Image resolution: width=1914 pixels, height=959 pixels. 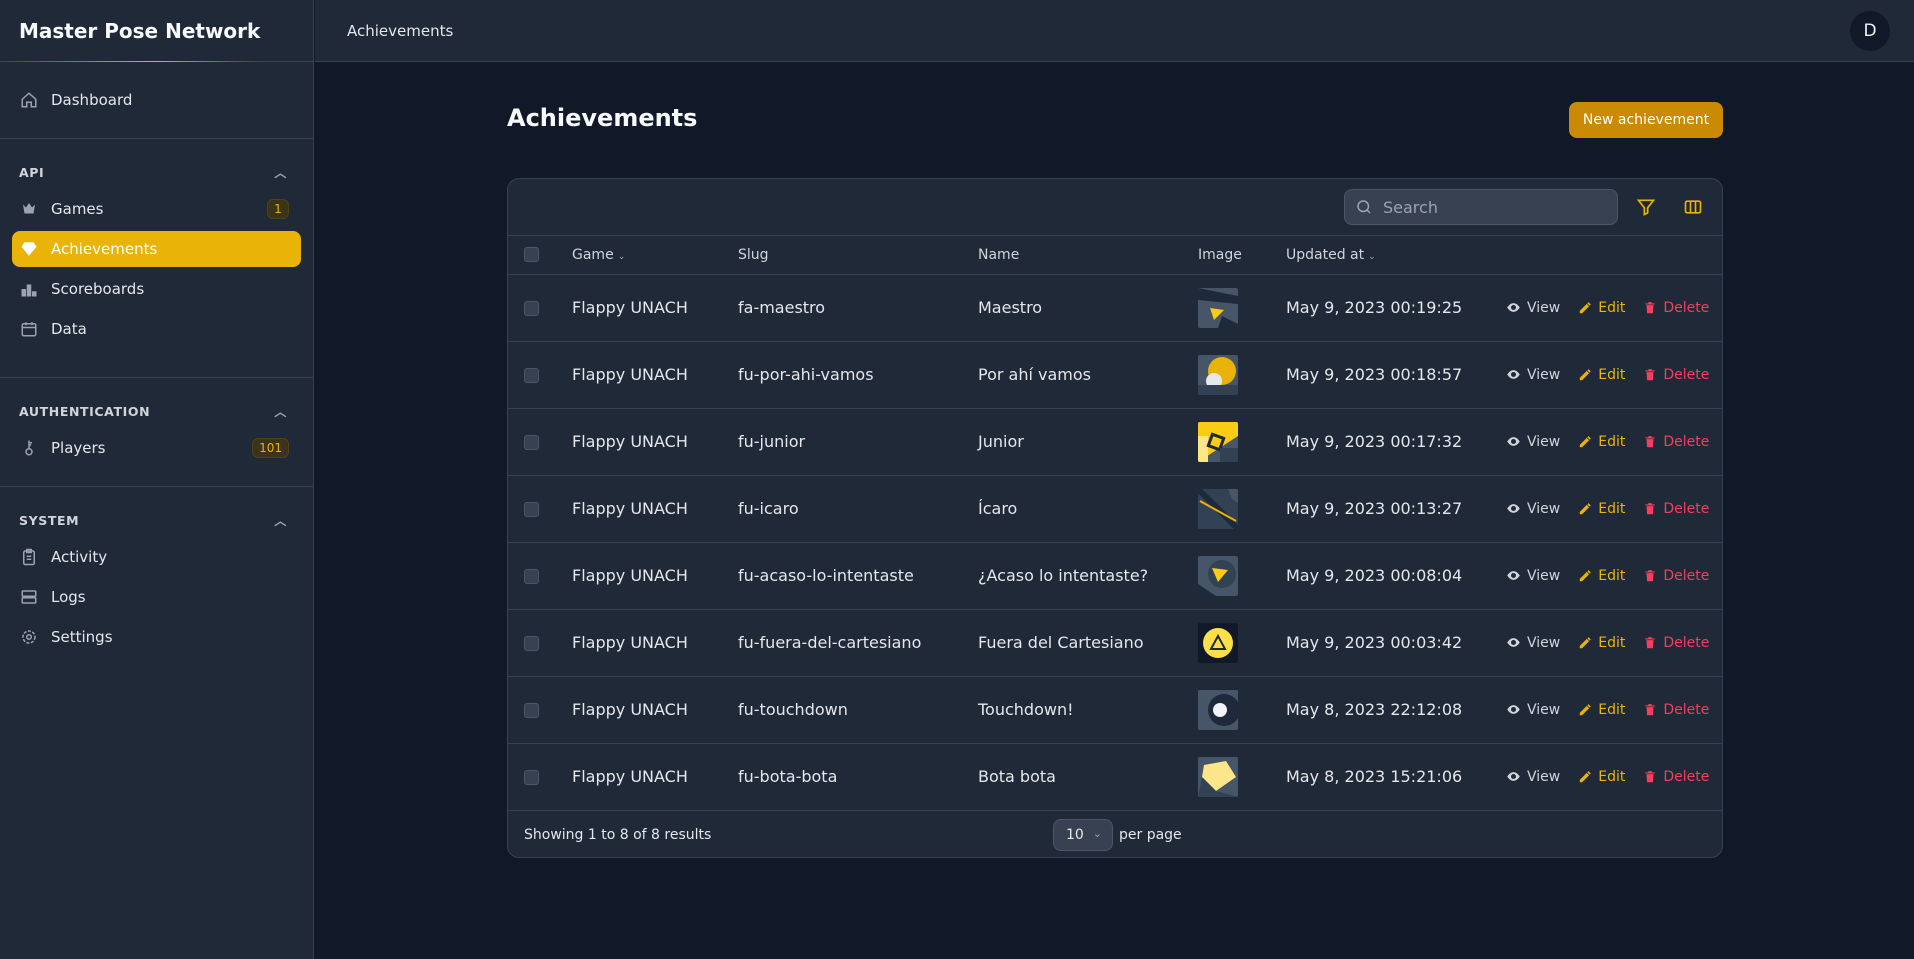 I want to click on cell-name: Por ahí vamos, so click(x=1034, y=374).